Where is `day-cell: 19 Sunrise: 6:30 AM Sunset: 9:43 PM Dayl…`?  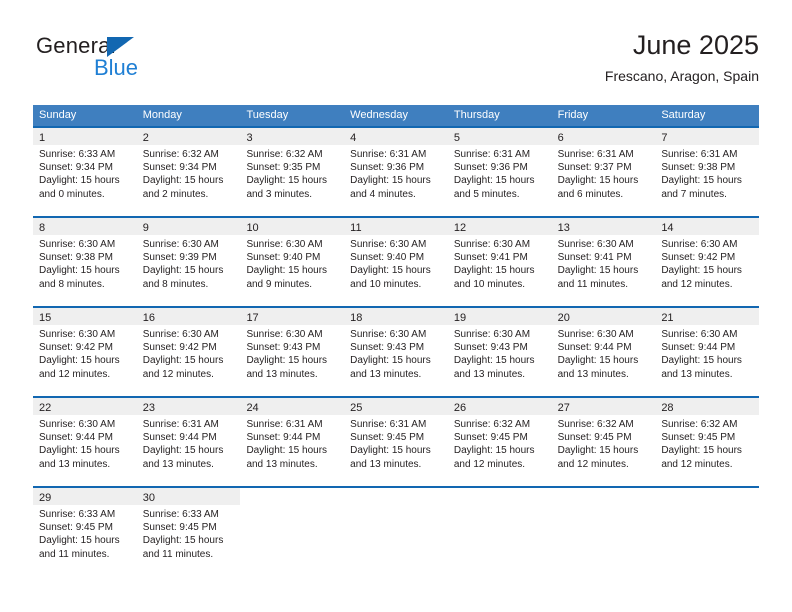
day-cell: 19 Sunrise: 6:30 AM Sunset: 9:43 PM Dayl… is located at coordinates (499, 352).